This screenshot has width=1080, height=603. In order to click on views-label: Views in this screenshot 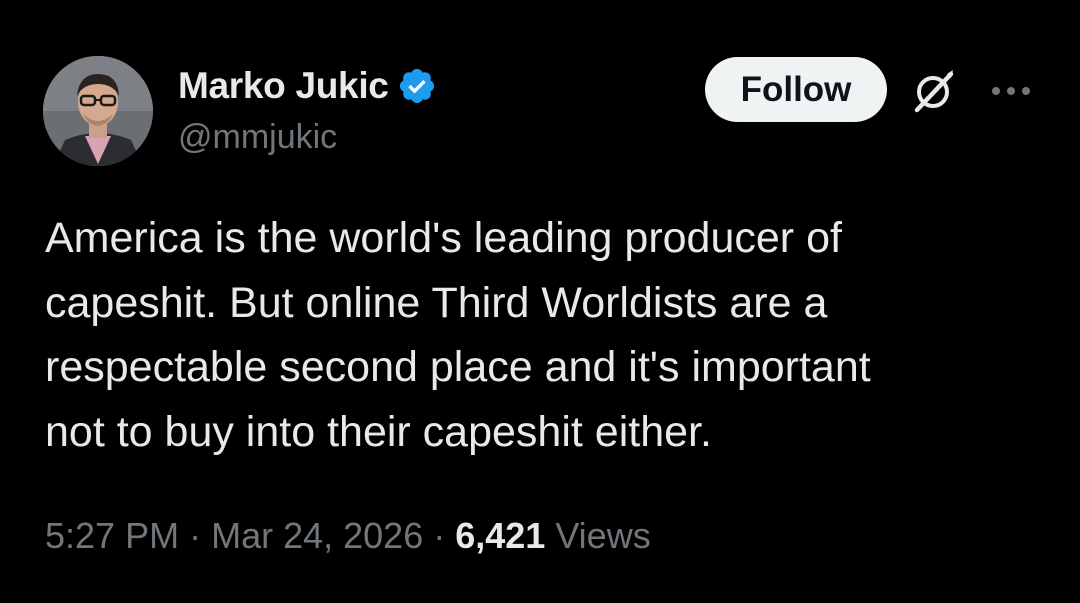, I will do `click(602, 536)`.